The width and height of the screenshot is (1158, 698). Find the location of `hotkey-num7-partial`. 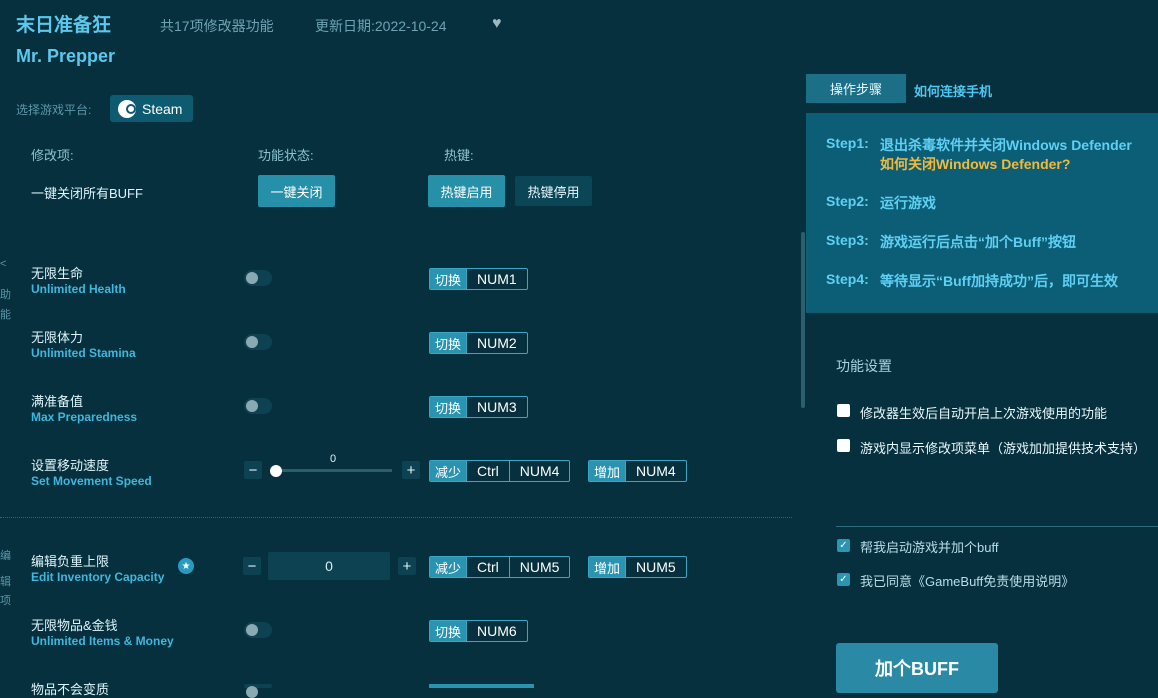

hotkey-num7-partial is located at coordinates (481, 686).